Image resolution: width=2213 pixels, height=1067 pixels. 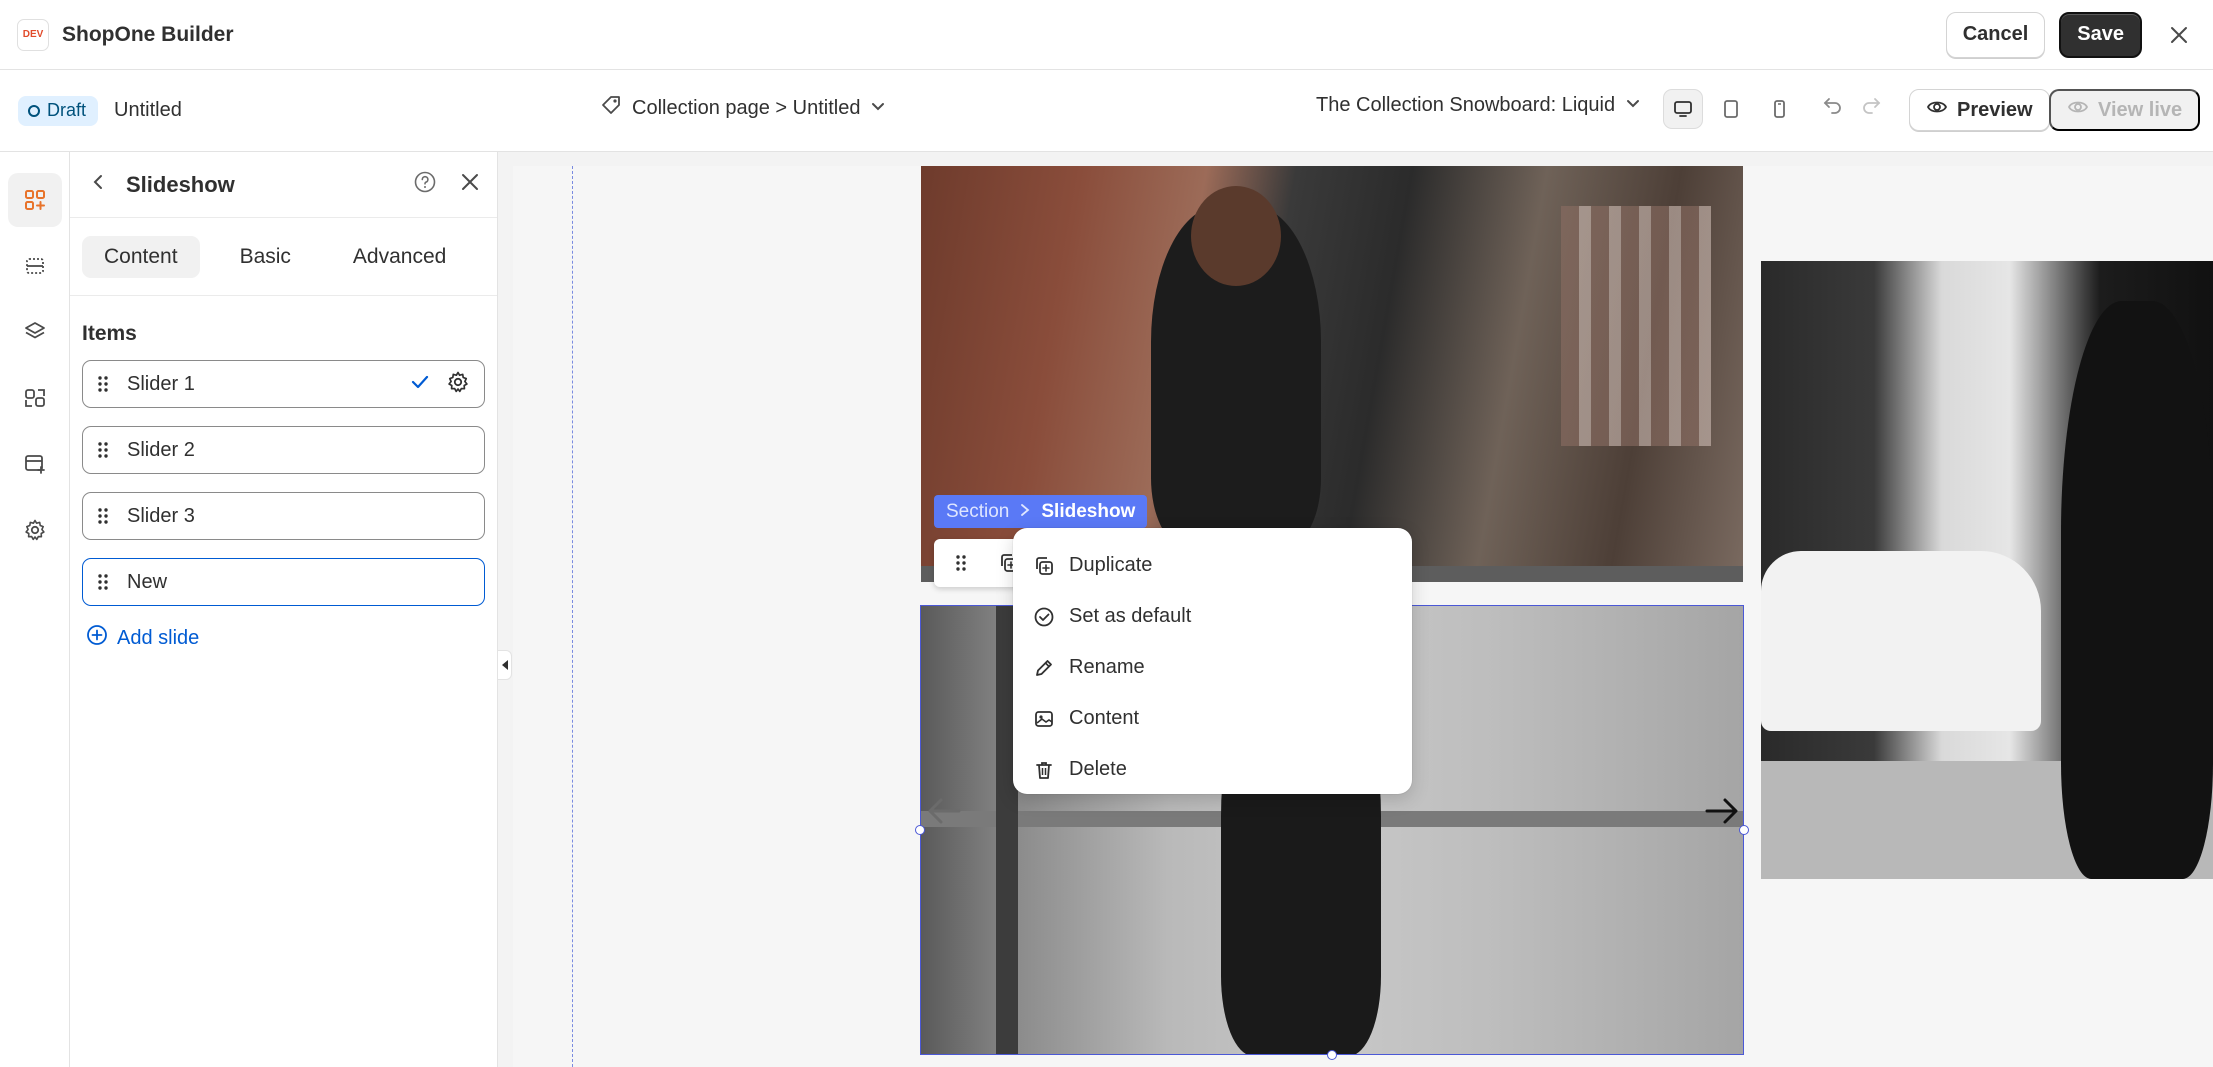 I want to click on slide-prev-arrow, so click(x=945, y=813).